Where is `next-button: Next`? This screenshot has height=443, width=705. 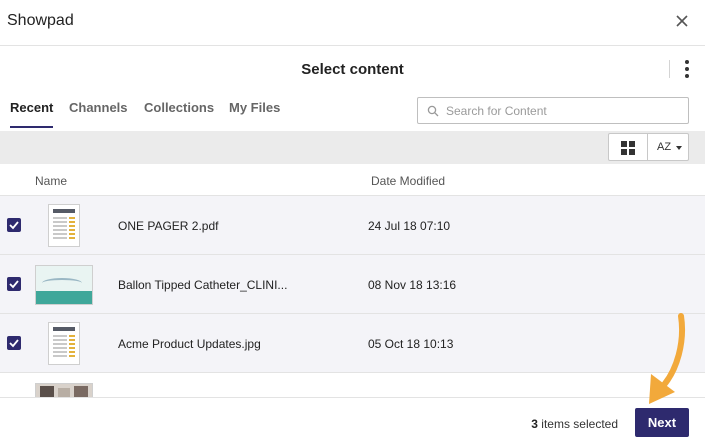 next-button: Next is located at coordinates (662, 422).